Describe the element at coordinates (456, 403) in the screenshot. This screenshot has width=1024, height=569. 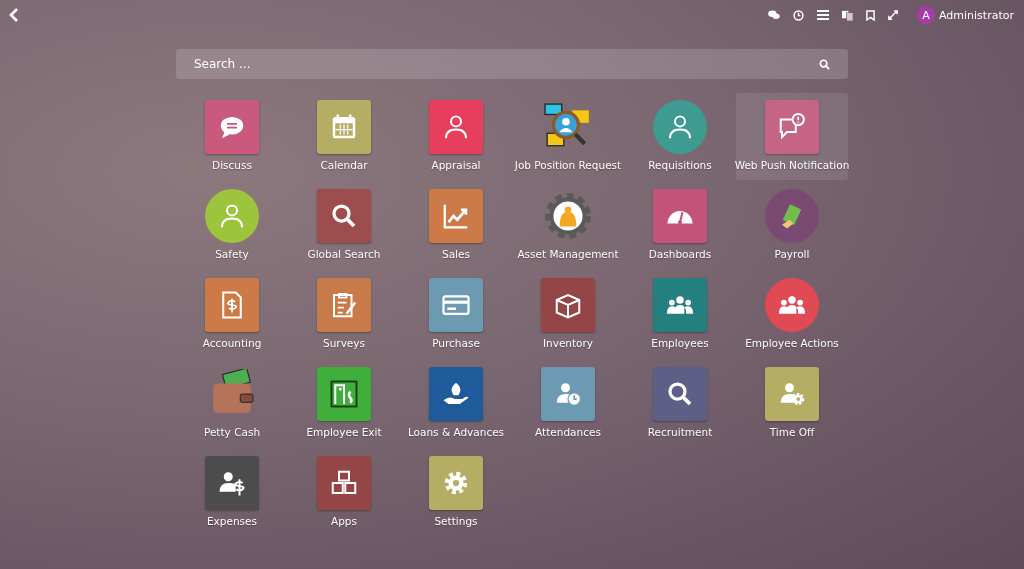
I see `app-tile: Loans & Advances` at that location.